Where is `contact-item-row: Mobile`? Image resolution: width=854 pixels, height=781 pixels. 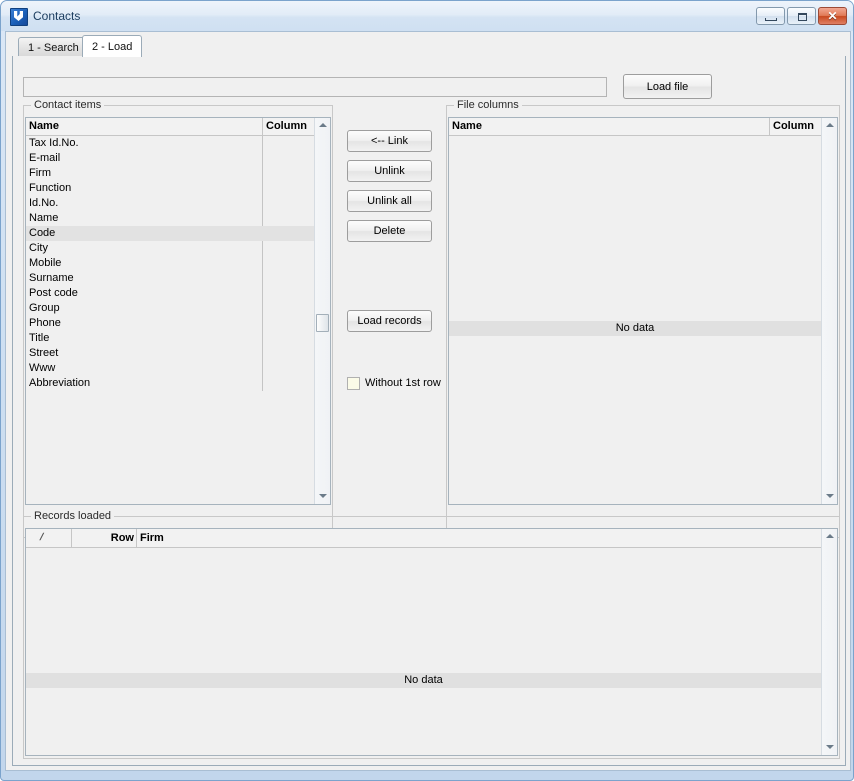 contact-item-row: Mobile is located at coordinates (170, 263).